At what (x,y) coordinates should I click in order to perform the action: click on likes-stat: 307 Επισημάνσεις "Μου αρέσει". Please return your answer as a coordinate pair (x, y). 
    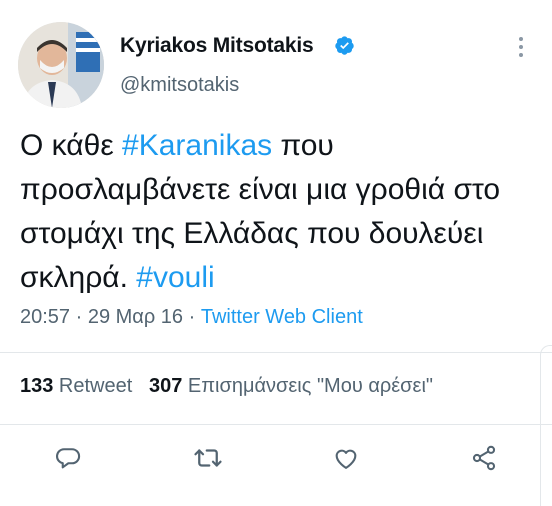
    Looking at the image, I should click on (291, 386).